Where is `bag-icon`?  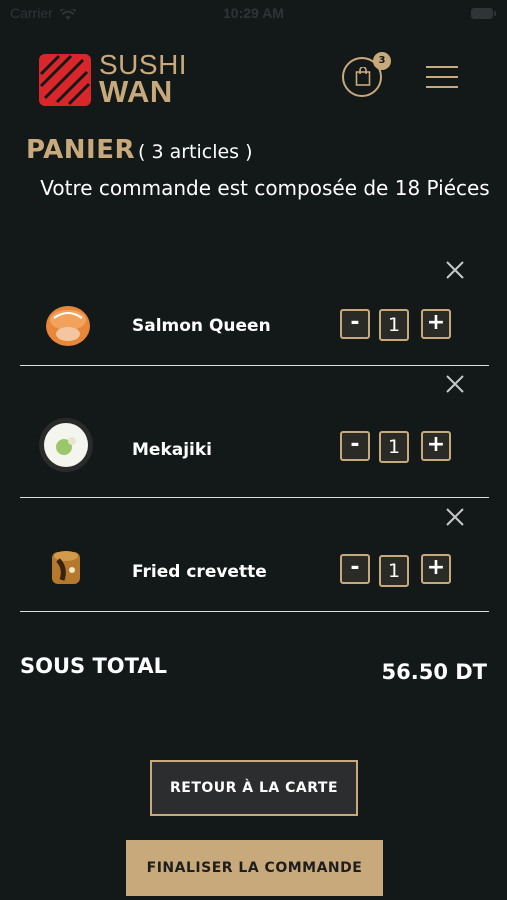 bag-icon is located at coordinates (363, 76).